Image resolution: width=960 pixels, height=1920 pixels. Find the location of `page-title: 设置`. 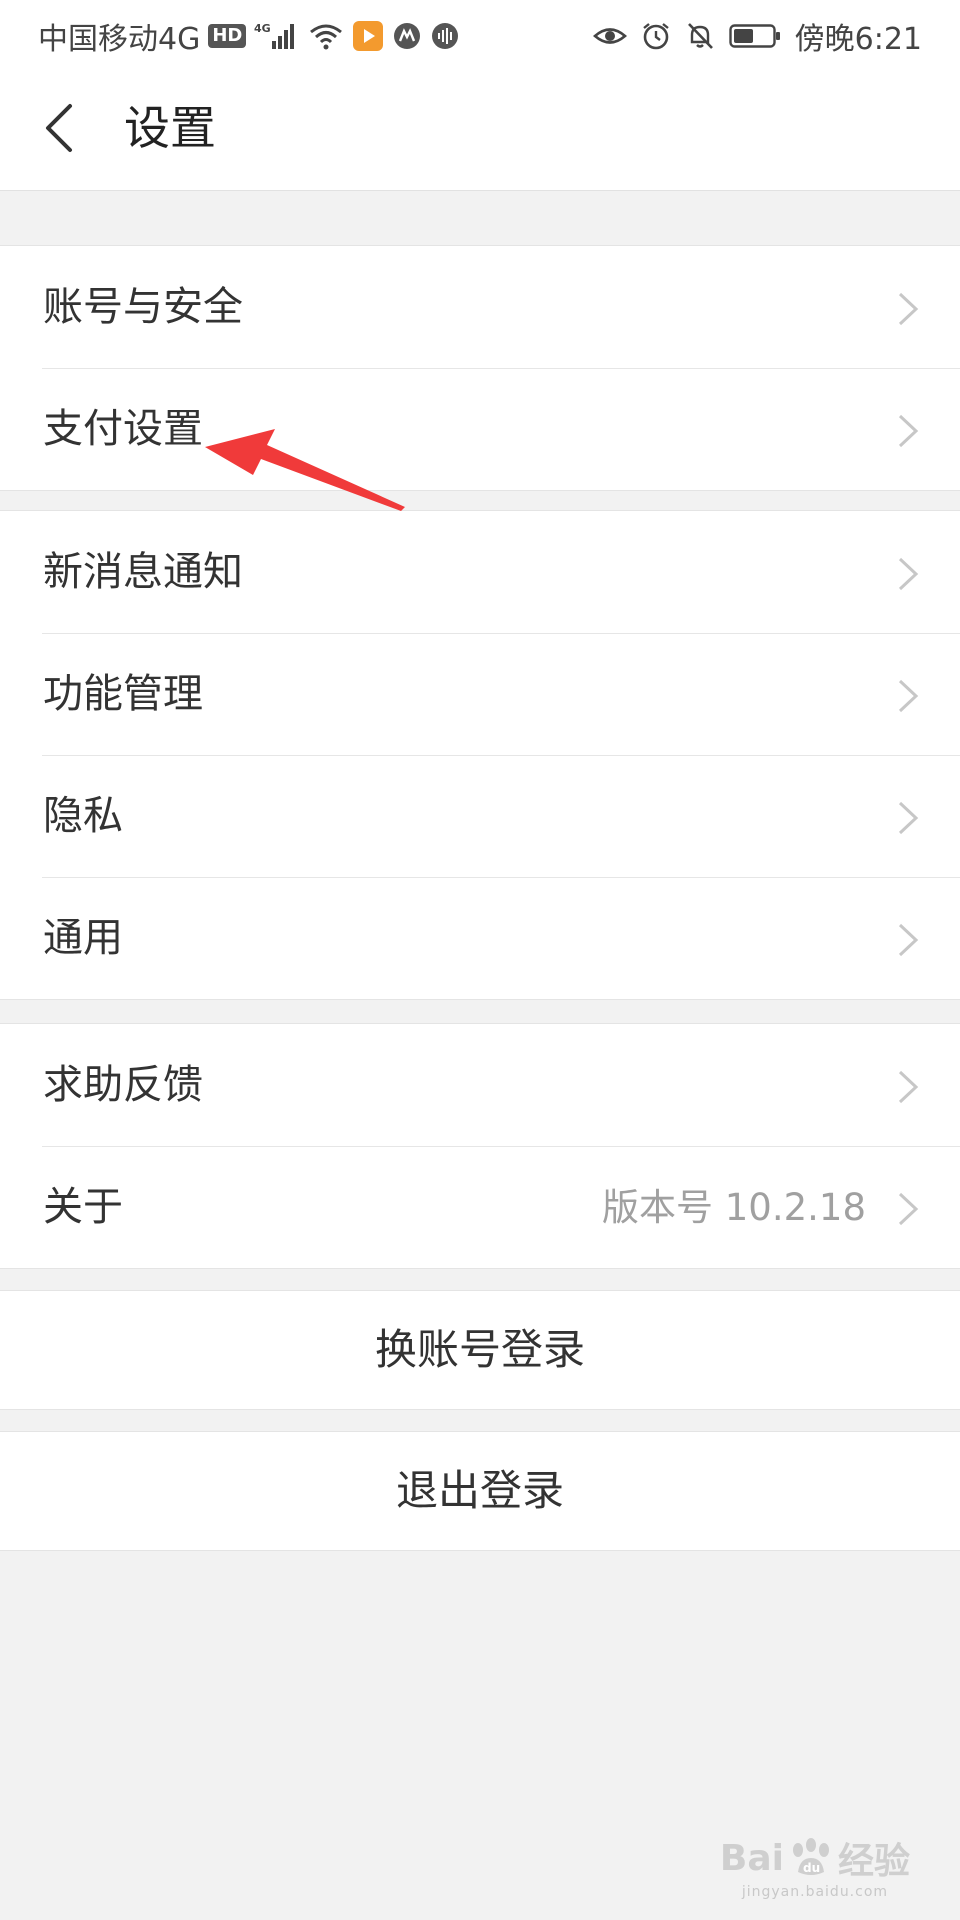

page-title: 设置 is located at coordinates (170, 128).